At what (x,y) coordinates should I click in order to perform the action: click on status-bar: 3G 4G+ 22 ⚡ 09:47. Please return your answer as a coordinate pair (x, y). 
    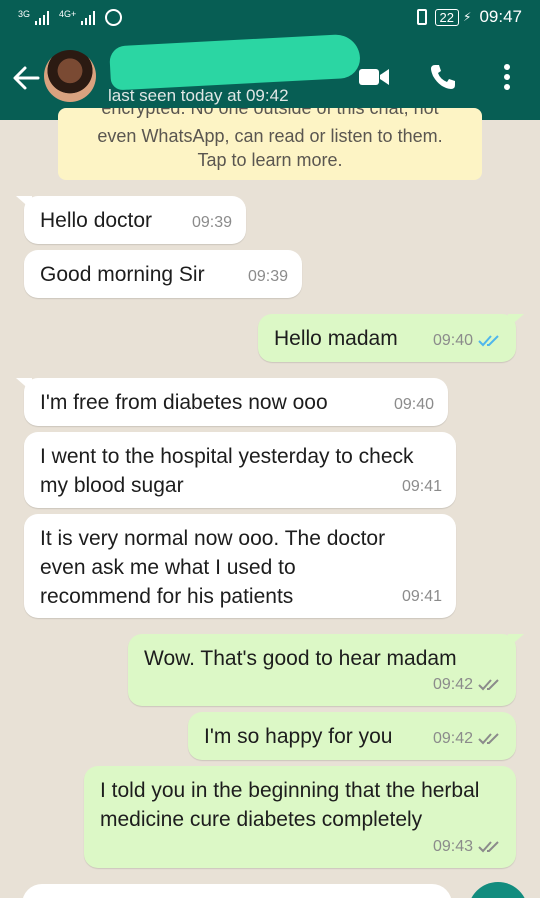
    Looking at the image, I should click on (270, 18).